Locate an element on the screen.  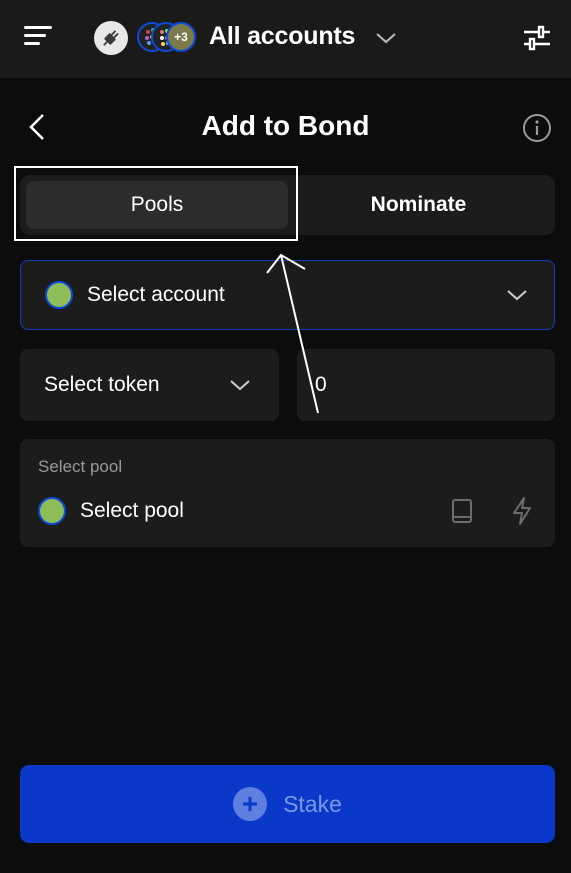
extra-accounts-badge: +3 is located at coordinates (181, 37).